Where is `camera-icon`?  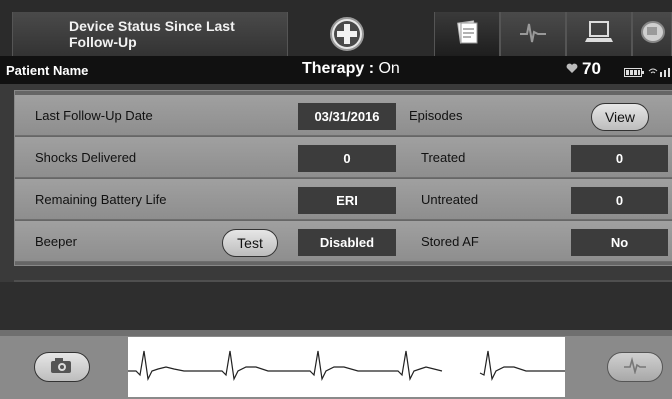
camera-icon is located at coordinates (62, 367).